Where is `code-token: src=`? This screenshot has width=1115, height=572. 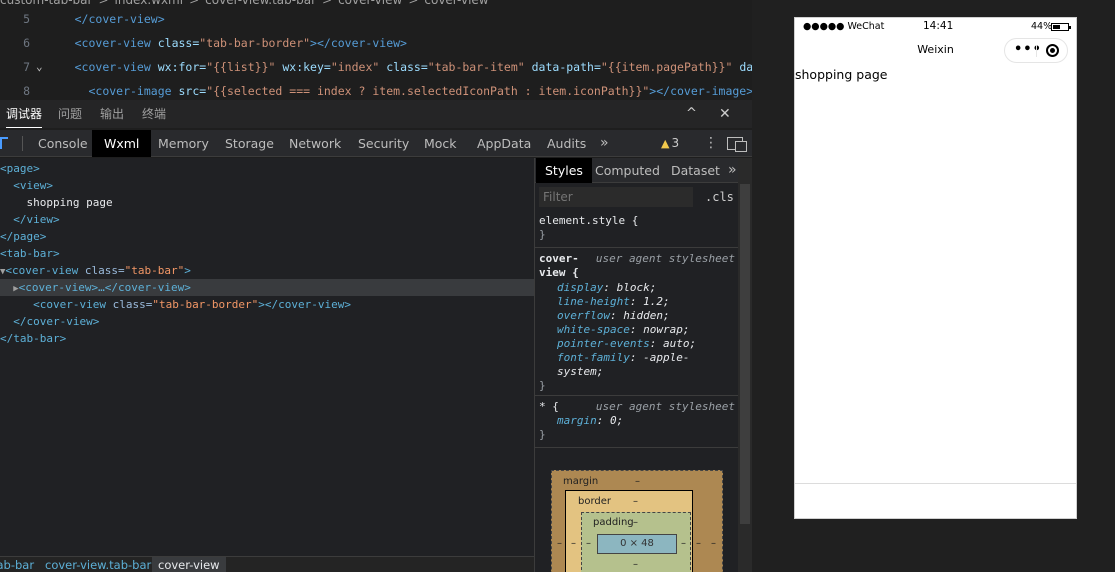
code-token: src= is located at coordinates (189, 91).